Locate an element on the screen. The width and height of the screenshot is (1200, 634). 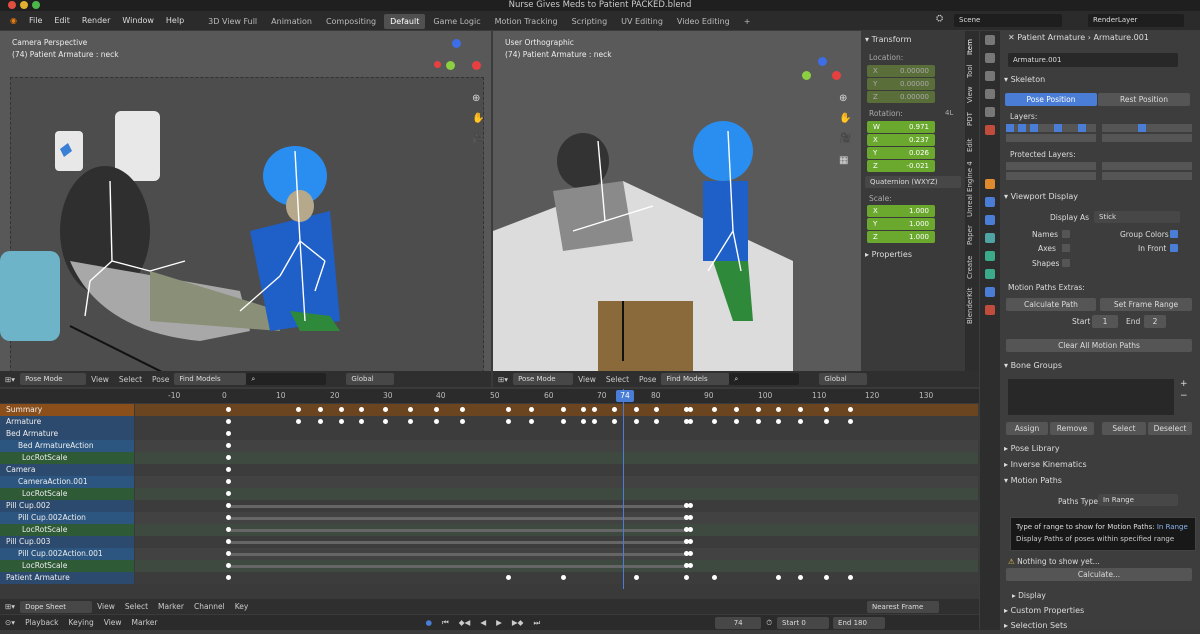
bone-groups-panel-header: ▾ Bone Groups is located at coordinates (1100, 366).